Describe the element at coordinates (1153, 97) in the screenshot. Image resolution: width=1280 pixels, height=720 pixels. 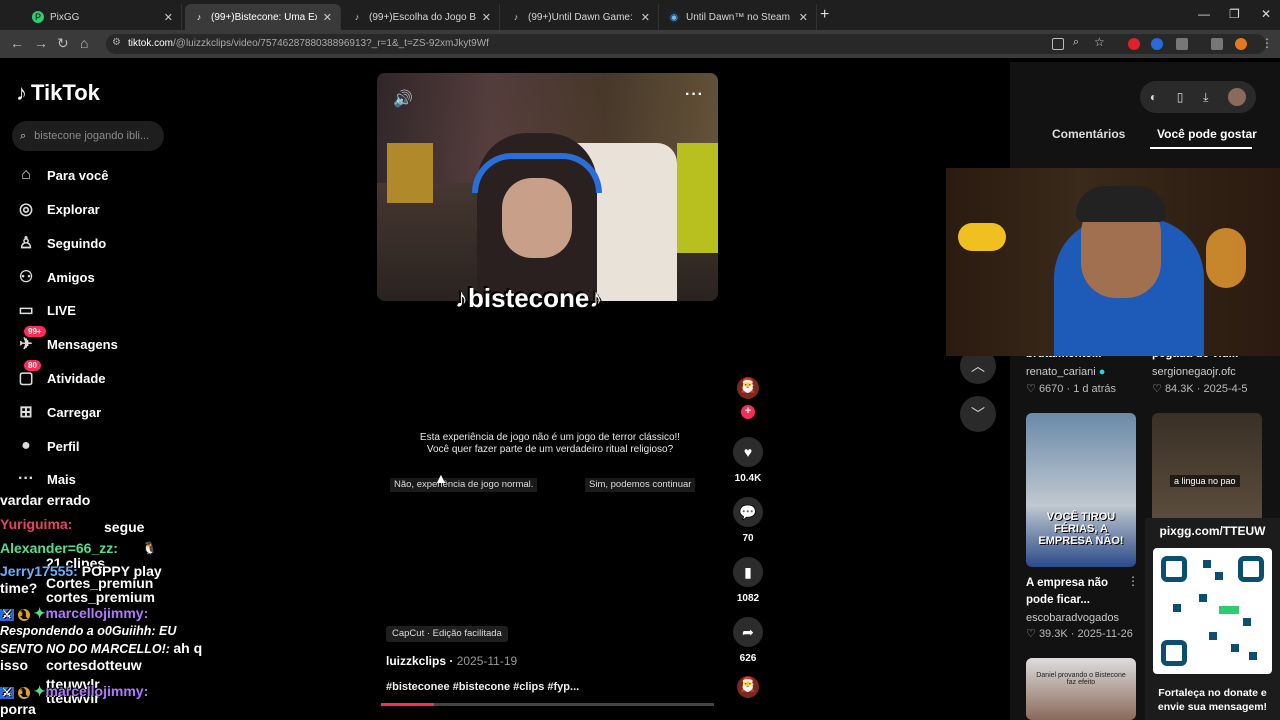
I see `coin-icon: ◐` at that location.